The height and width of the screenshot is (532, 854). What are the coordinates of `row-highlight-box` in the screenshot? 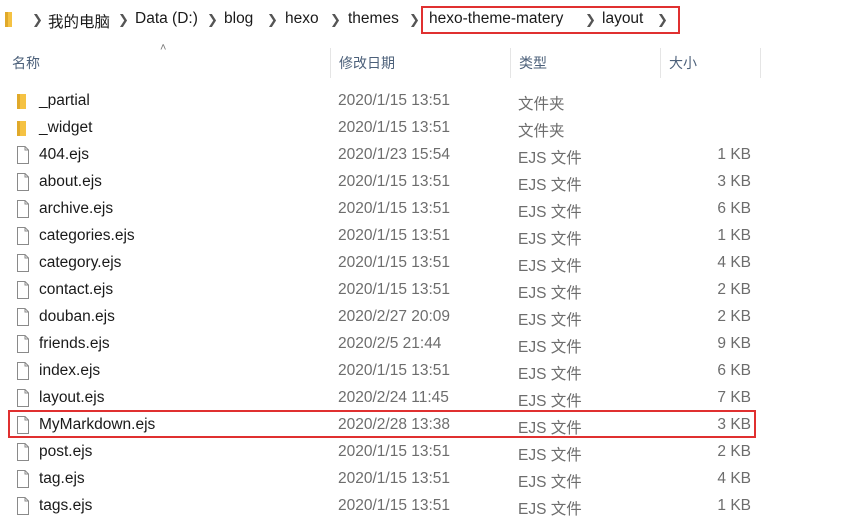 It's located at (382, 424).